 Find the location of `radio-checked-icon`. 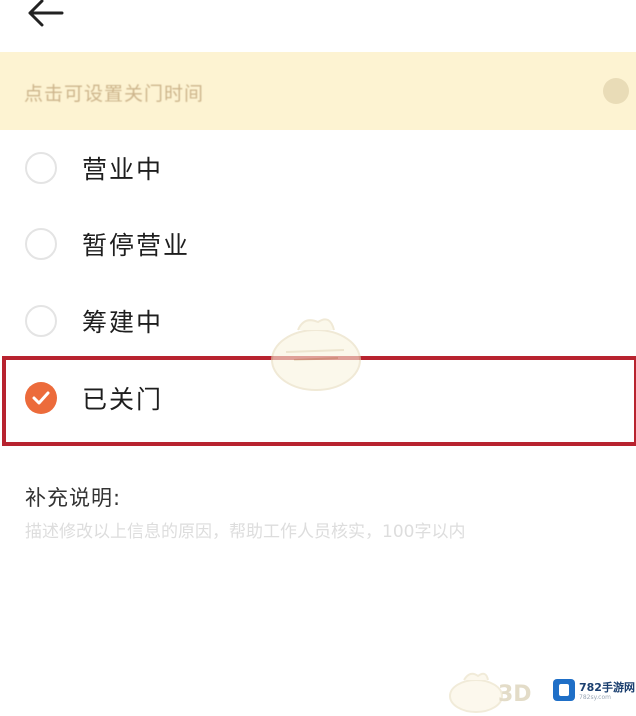

radio-checked-icon is located at coordinates (41, 398).